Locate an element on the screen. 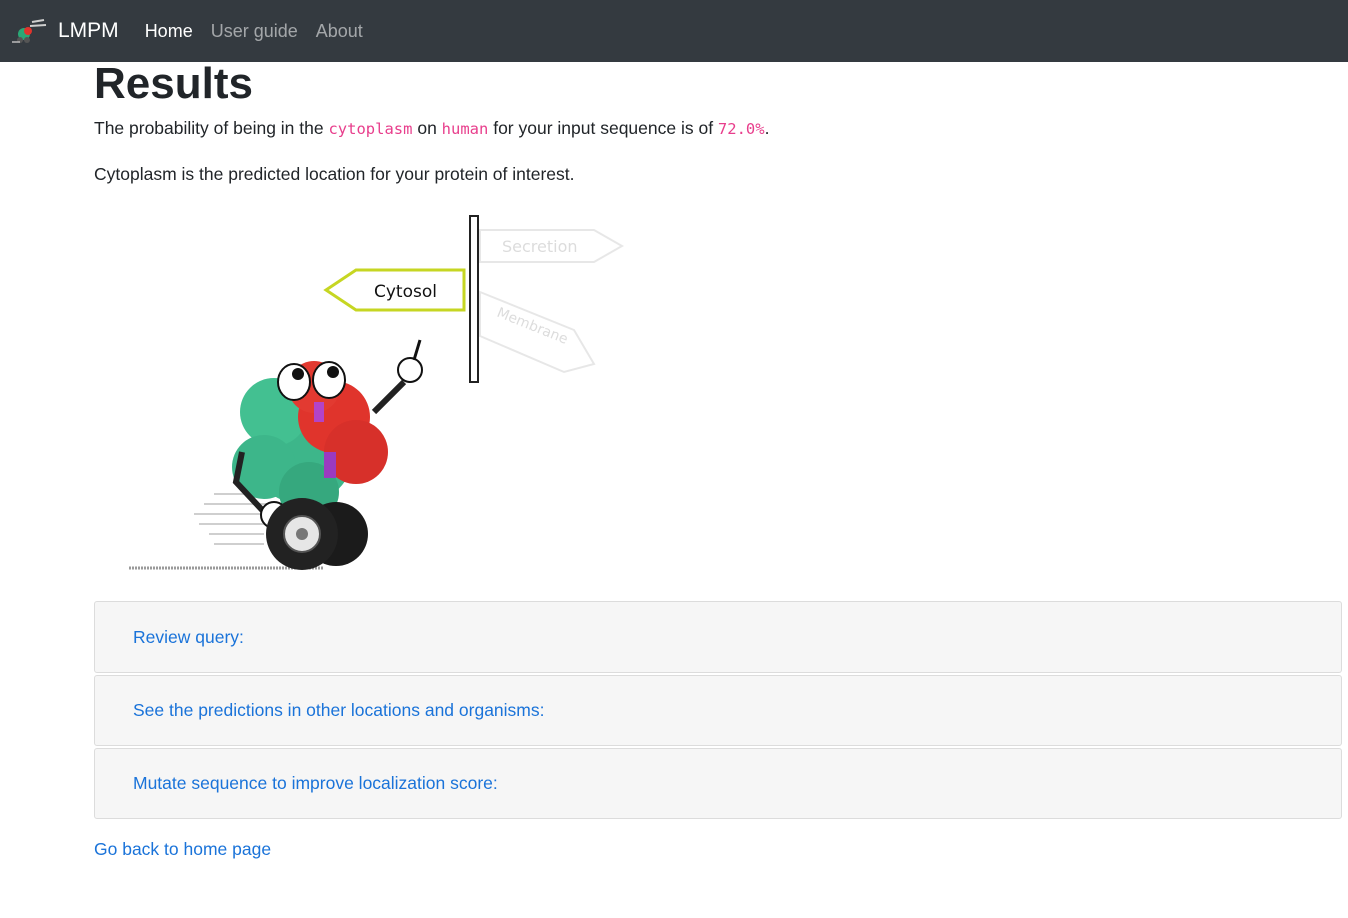 Image resolution: width=1348 pixels, height=918 pixels. svg-text: Membrane is located at coordinates (533, 326).